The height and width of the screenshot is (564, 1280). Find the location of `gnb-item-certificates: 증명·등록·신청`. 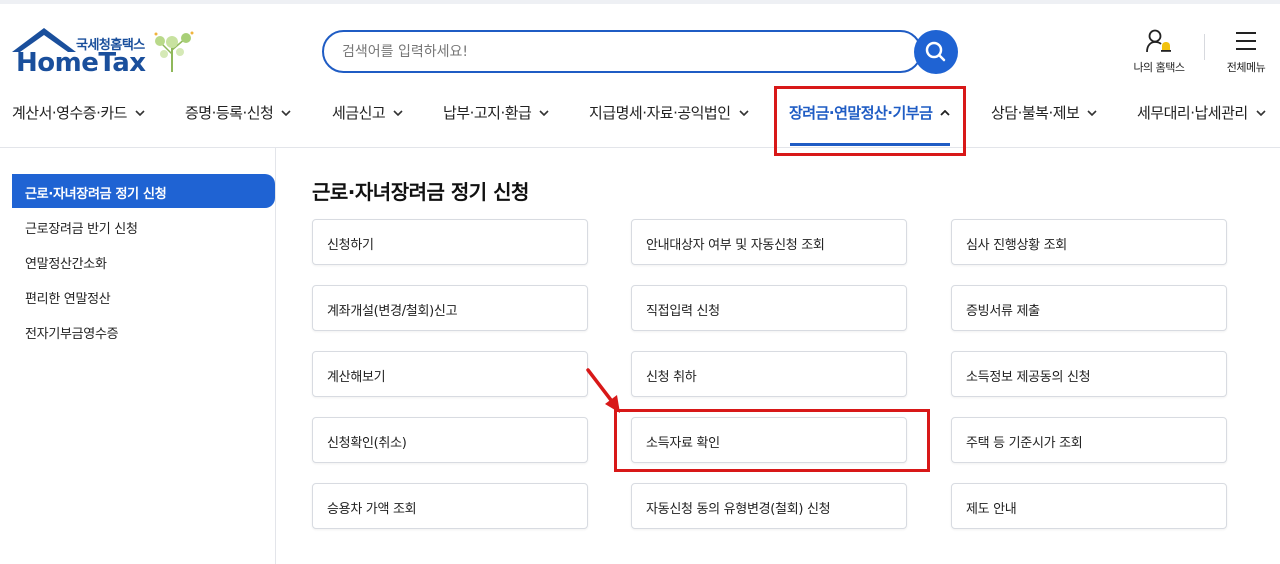

gnb-item-certificates: 증명·등록·신청 is located at coordinates (238, 112).